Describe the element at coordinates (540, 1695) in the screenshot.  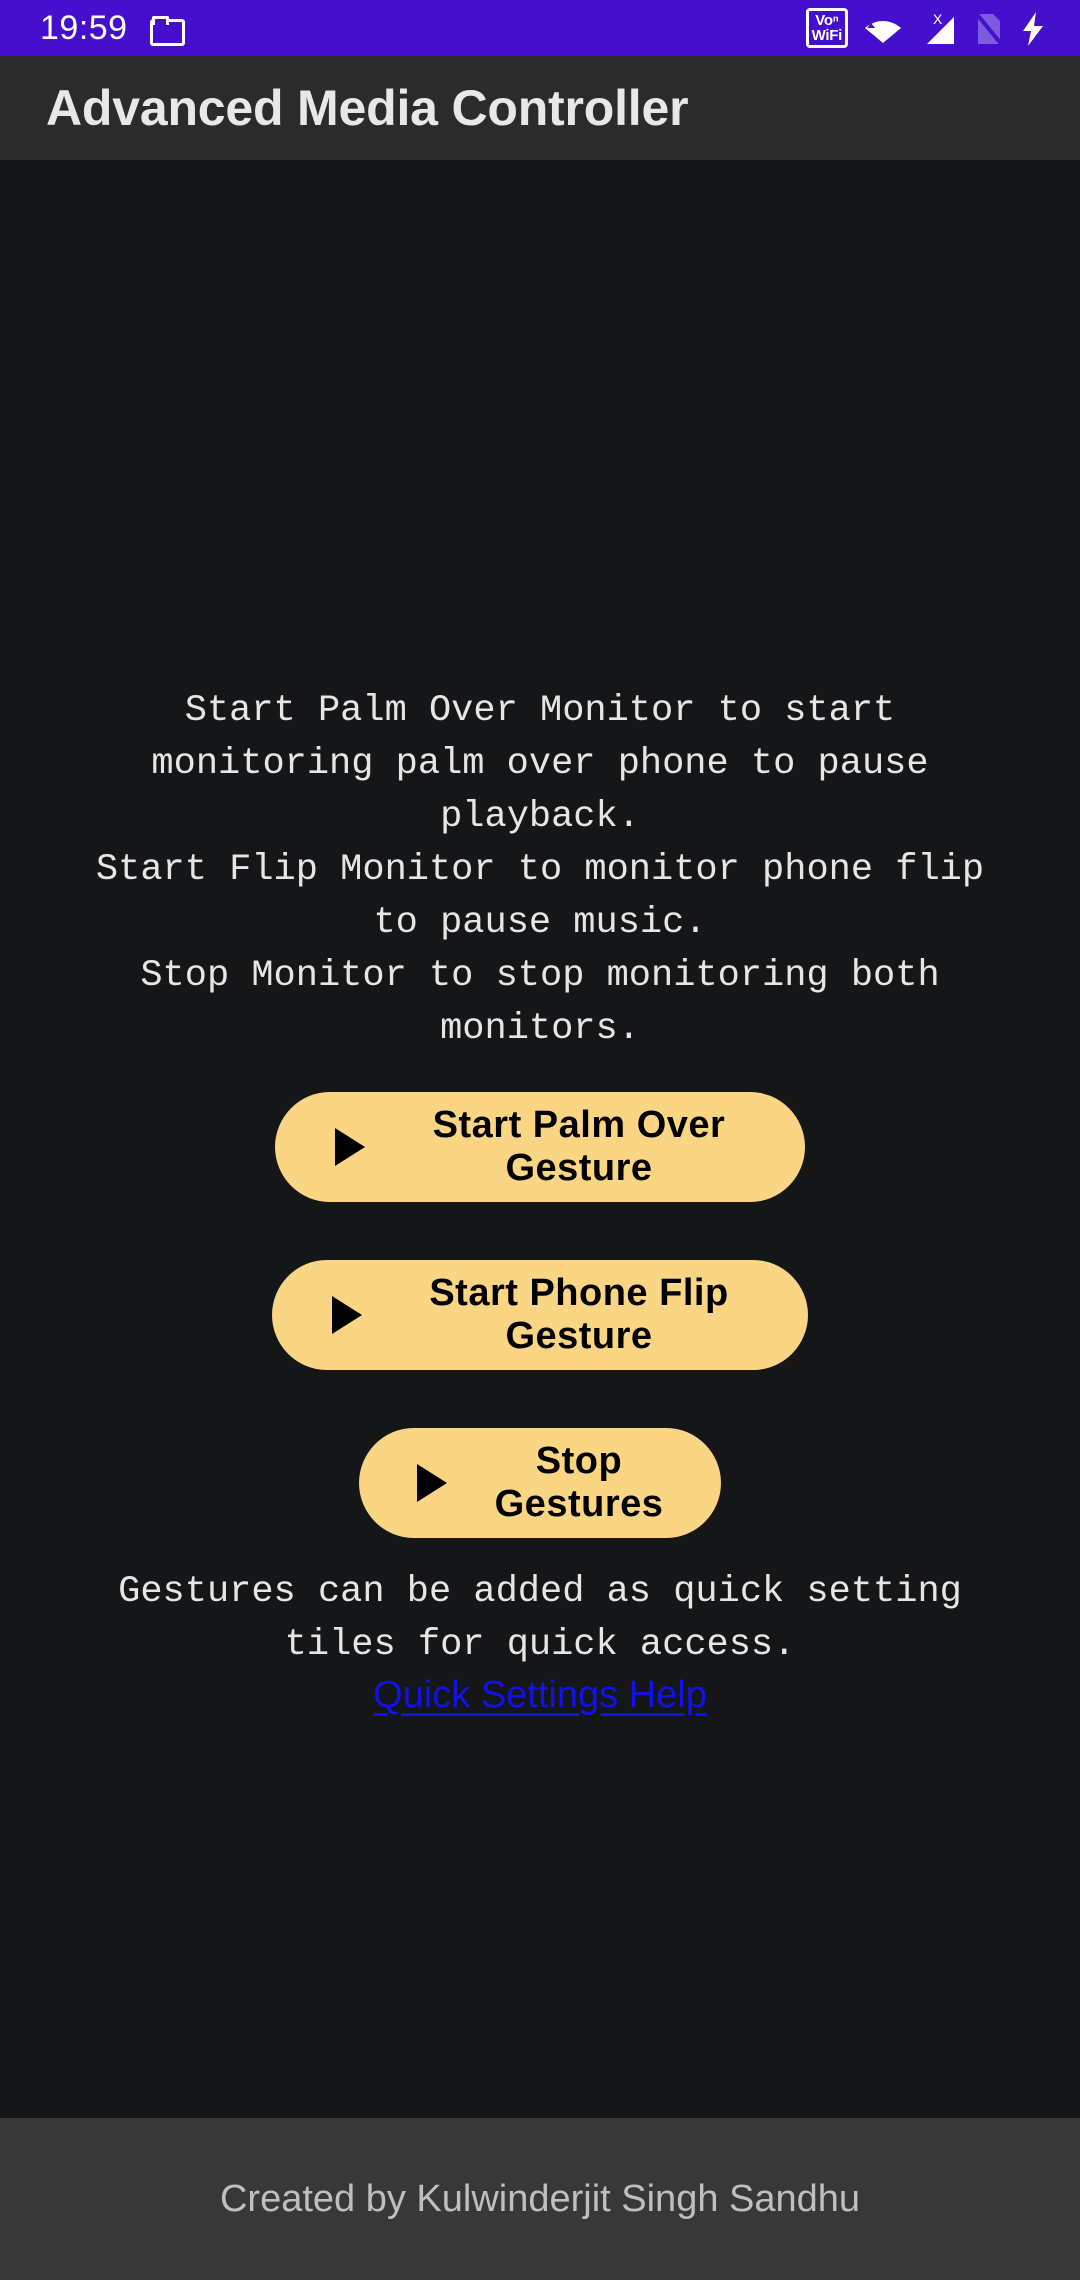
I see `quick-settings-help-link: Quick Settings Help` at that location.